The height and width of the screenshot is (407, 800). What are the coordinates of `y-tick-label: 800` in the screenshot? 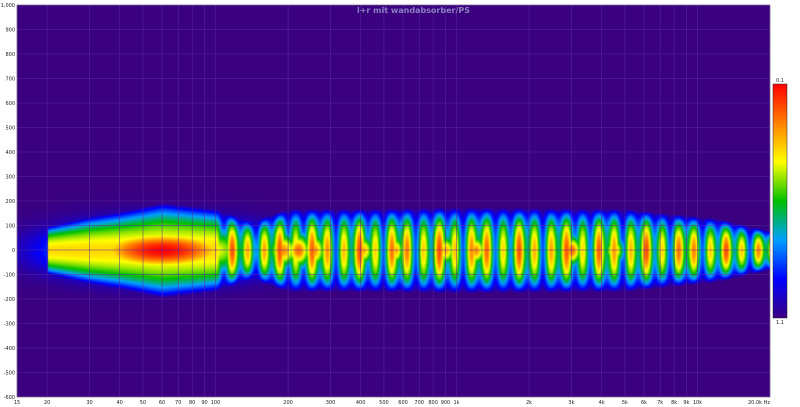 It's located at (10, 55).